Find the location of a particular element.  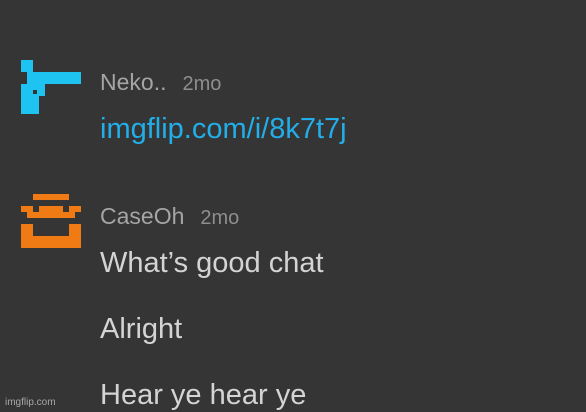

pistol-pixel-icon is located at coordinates (51, 90).